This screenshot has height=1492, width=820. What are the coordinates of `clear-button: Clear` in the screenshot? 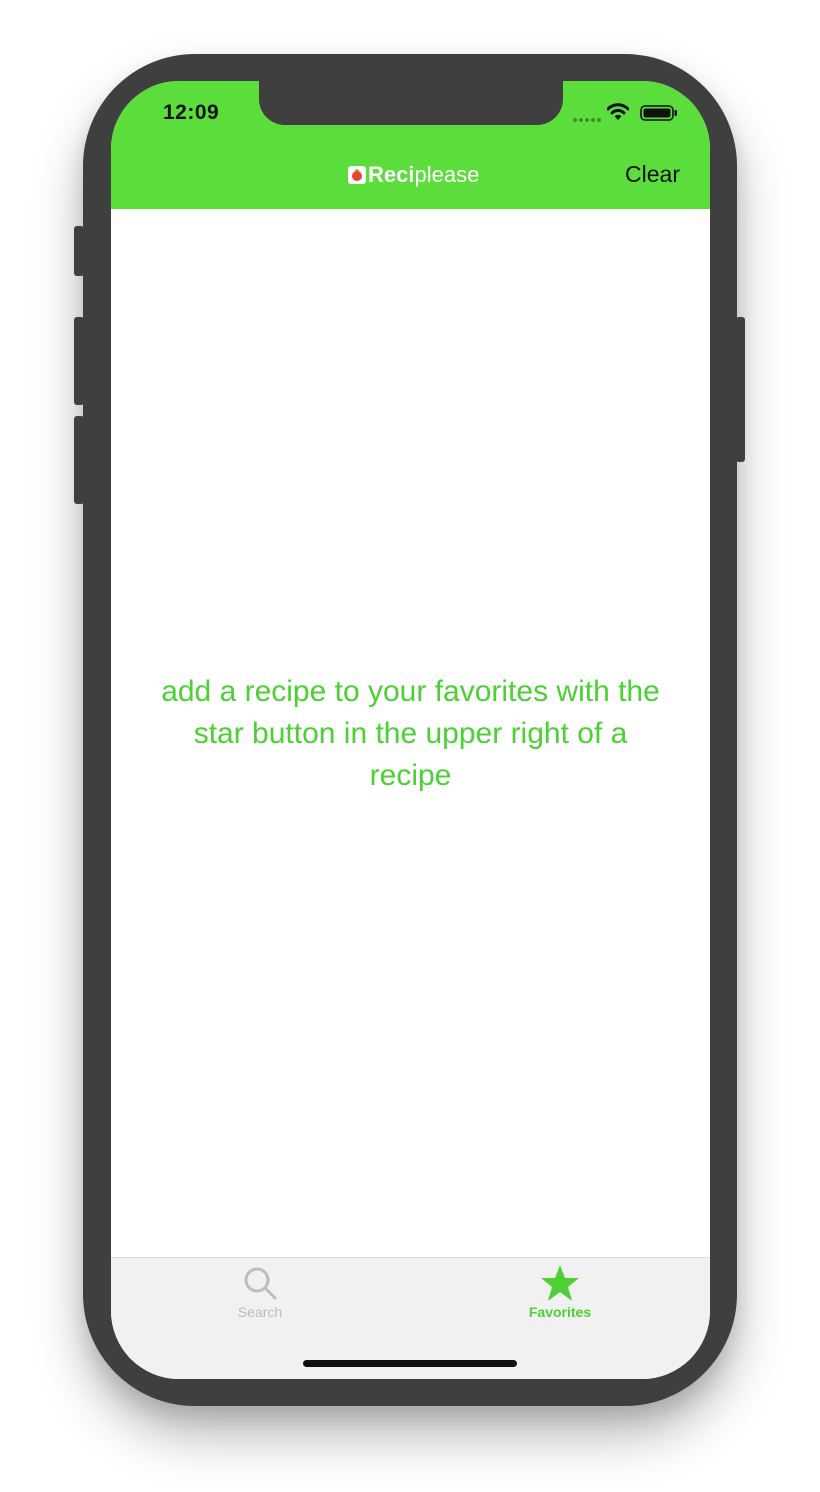 It's located at (652, 174).